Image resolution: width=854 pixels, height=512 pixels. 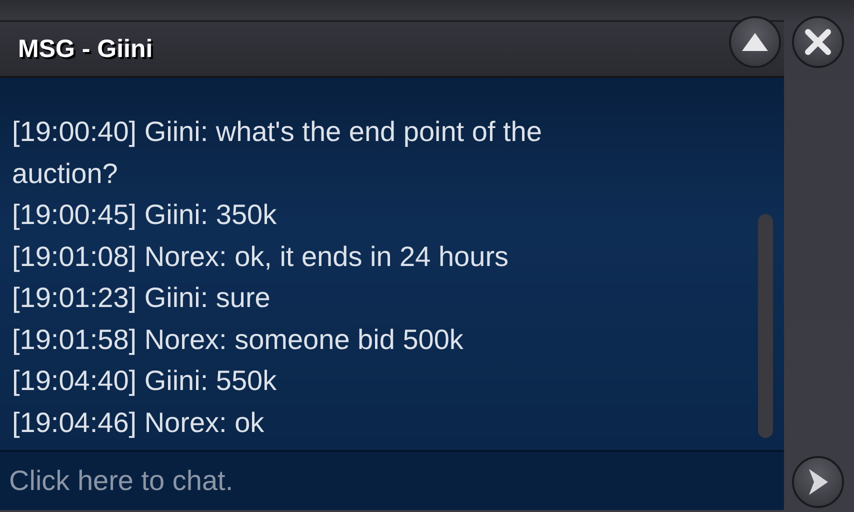 I want to click on chat-message: [19:00:40] Giini: what's the end point of the auction?, so click(x=277, y=152).